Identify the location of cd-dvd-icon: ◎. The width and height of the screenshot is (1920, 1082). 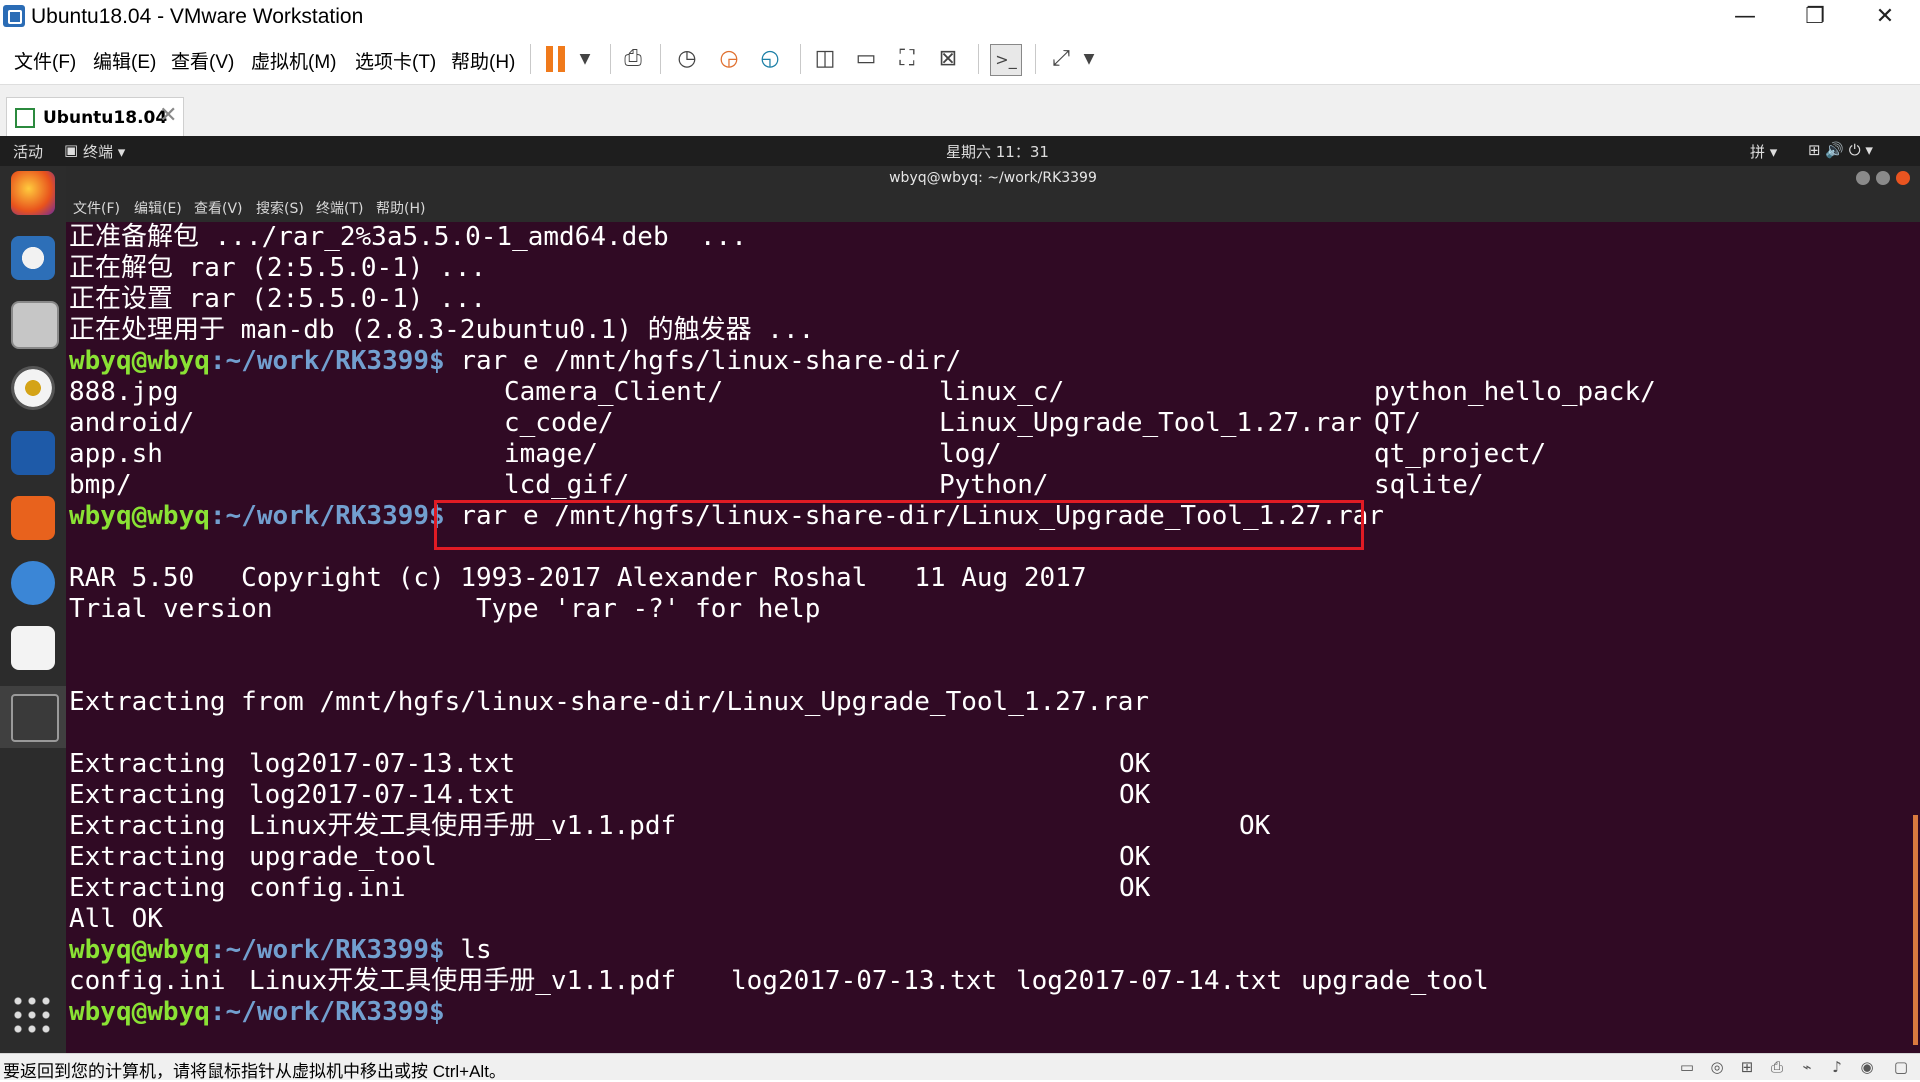
(1717, 1067).